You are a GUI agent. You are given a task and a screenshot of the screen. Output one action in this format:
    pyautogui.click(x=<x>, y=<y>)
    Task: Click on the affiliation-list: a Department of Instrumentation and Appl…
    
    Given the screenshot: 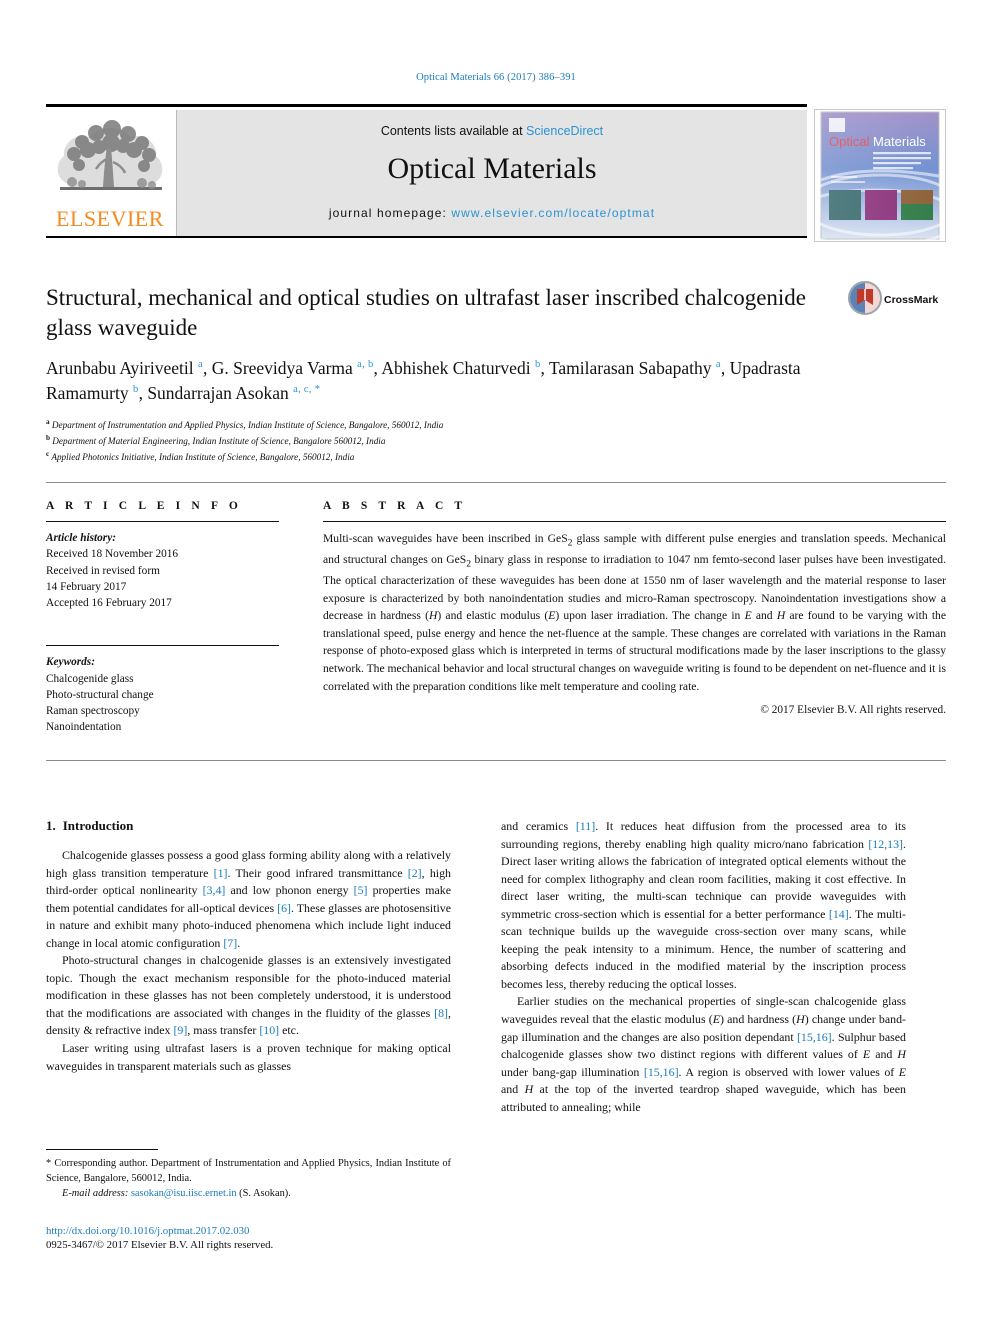 What is the action you would take?
    pyautogui.click(x=441, y=441)
    